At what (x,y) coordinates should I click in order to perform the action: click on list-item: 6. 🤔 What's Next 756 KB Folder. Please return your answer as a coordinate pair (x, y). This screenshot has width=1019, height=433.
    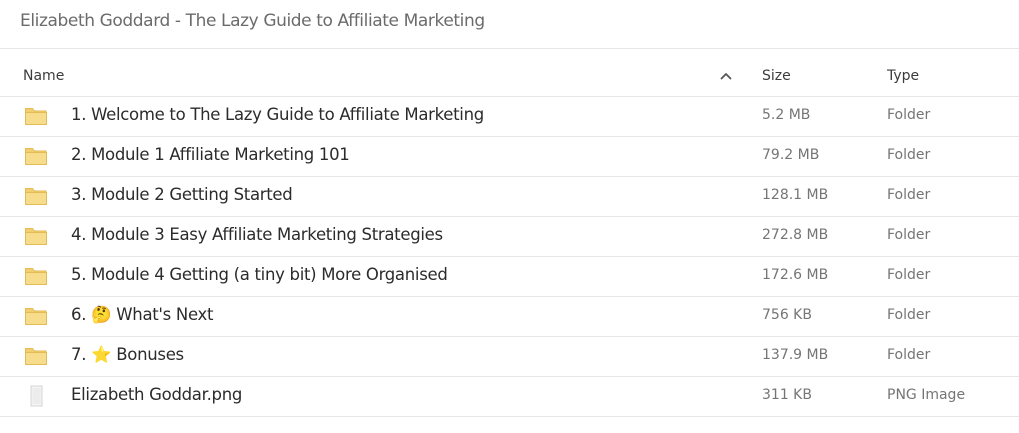
    Looking at the image, I should click on (509, 316).